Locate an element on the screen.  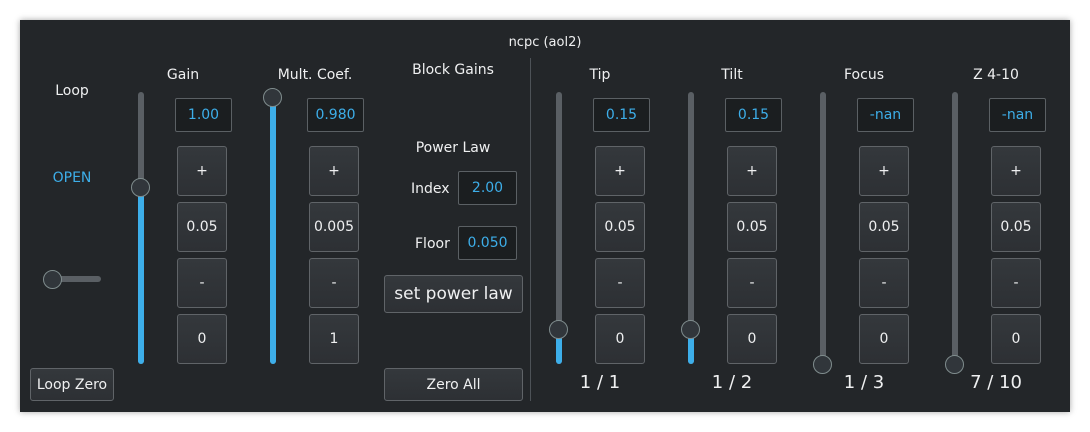
power-law-label: Power Law is located at coordinates (453, 148).